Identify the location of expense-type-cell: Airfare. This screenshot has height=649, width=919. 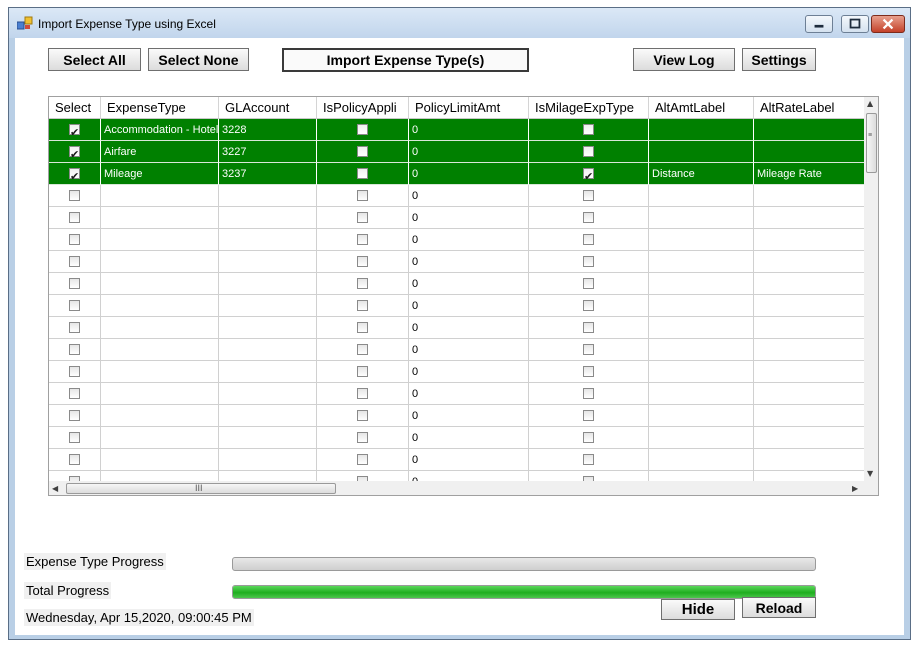
(160, 152).